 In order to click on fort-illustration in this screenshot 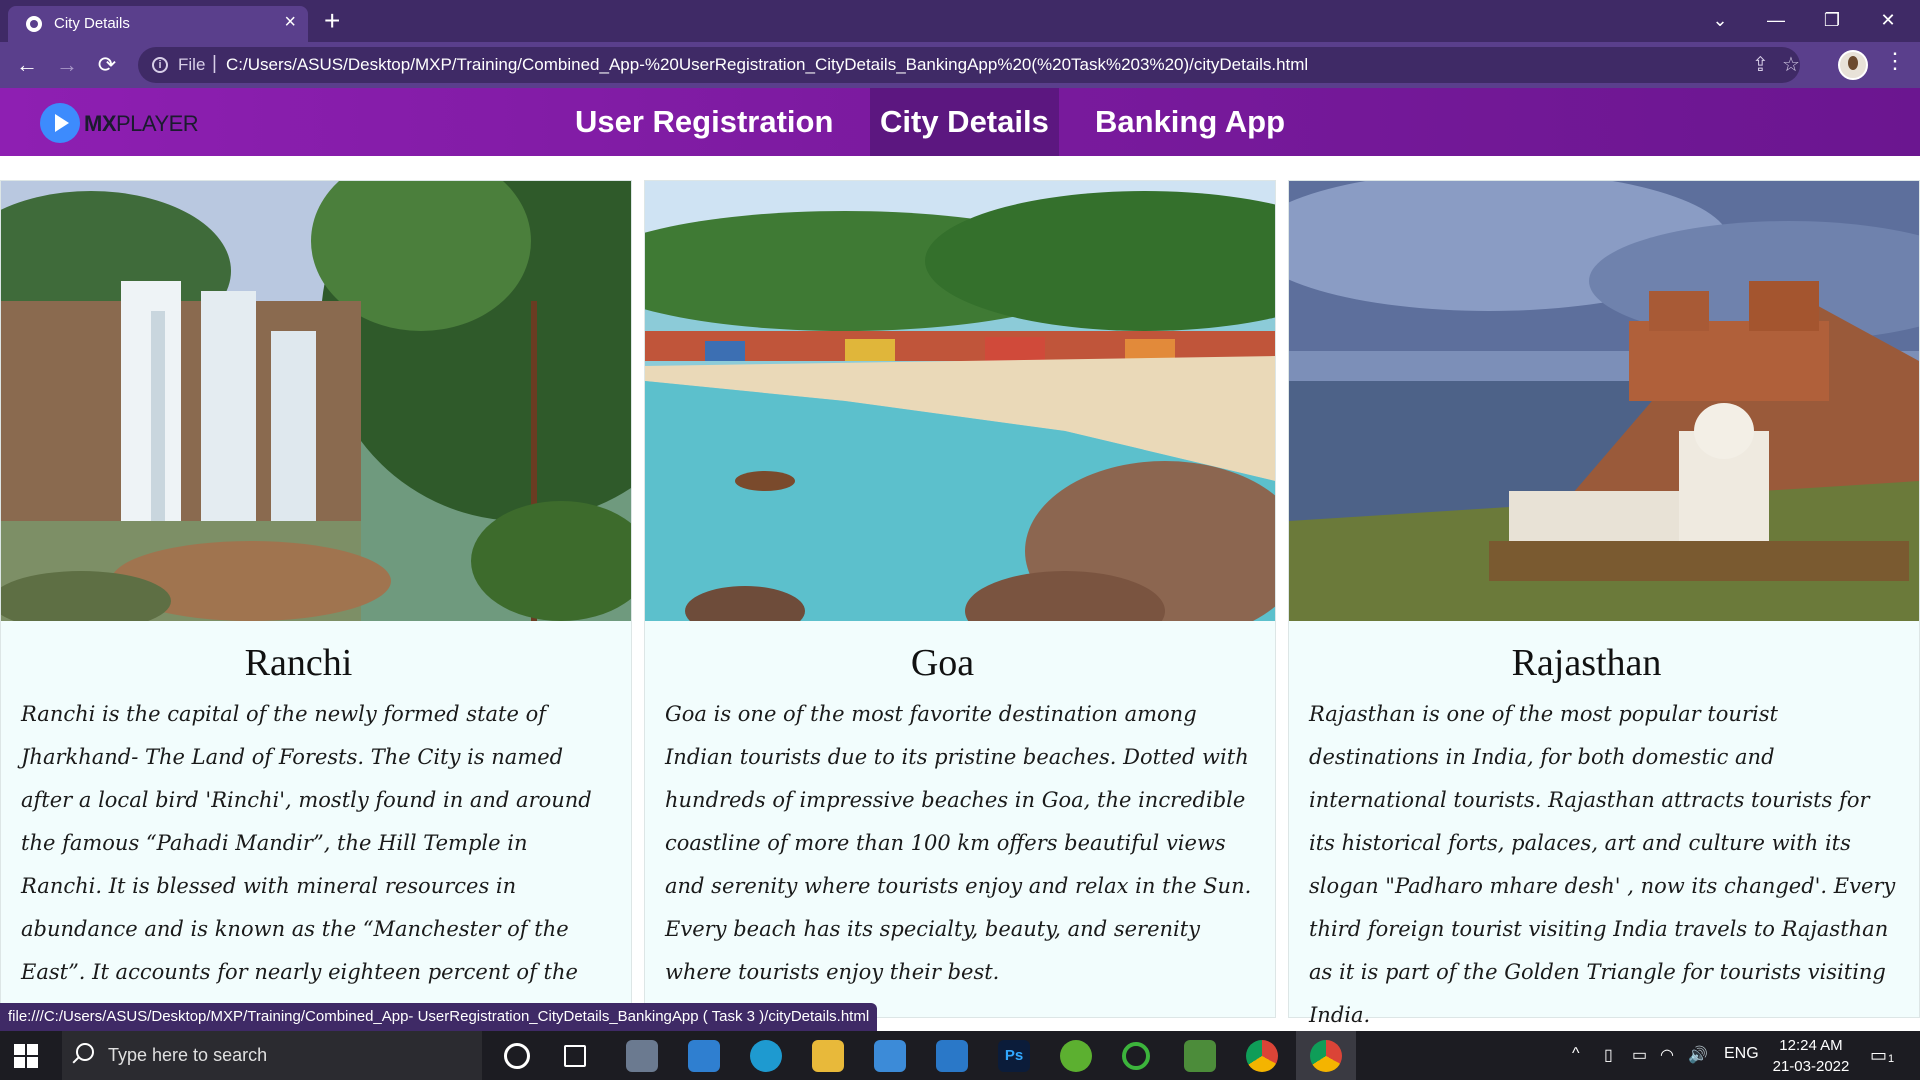, I will do `click(1604, 401)`.